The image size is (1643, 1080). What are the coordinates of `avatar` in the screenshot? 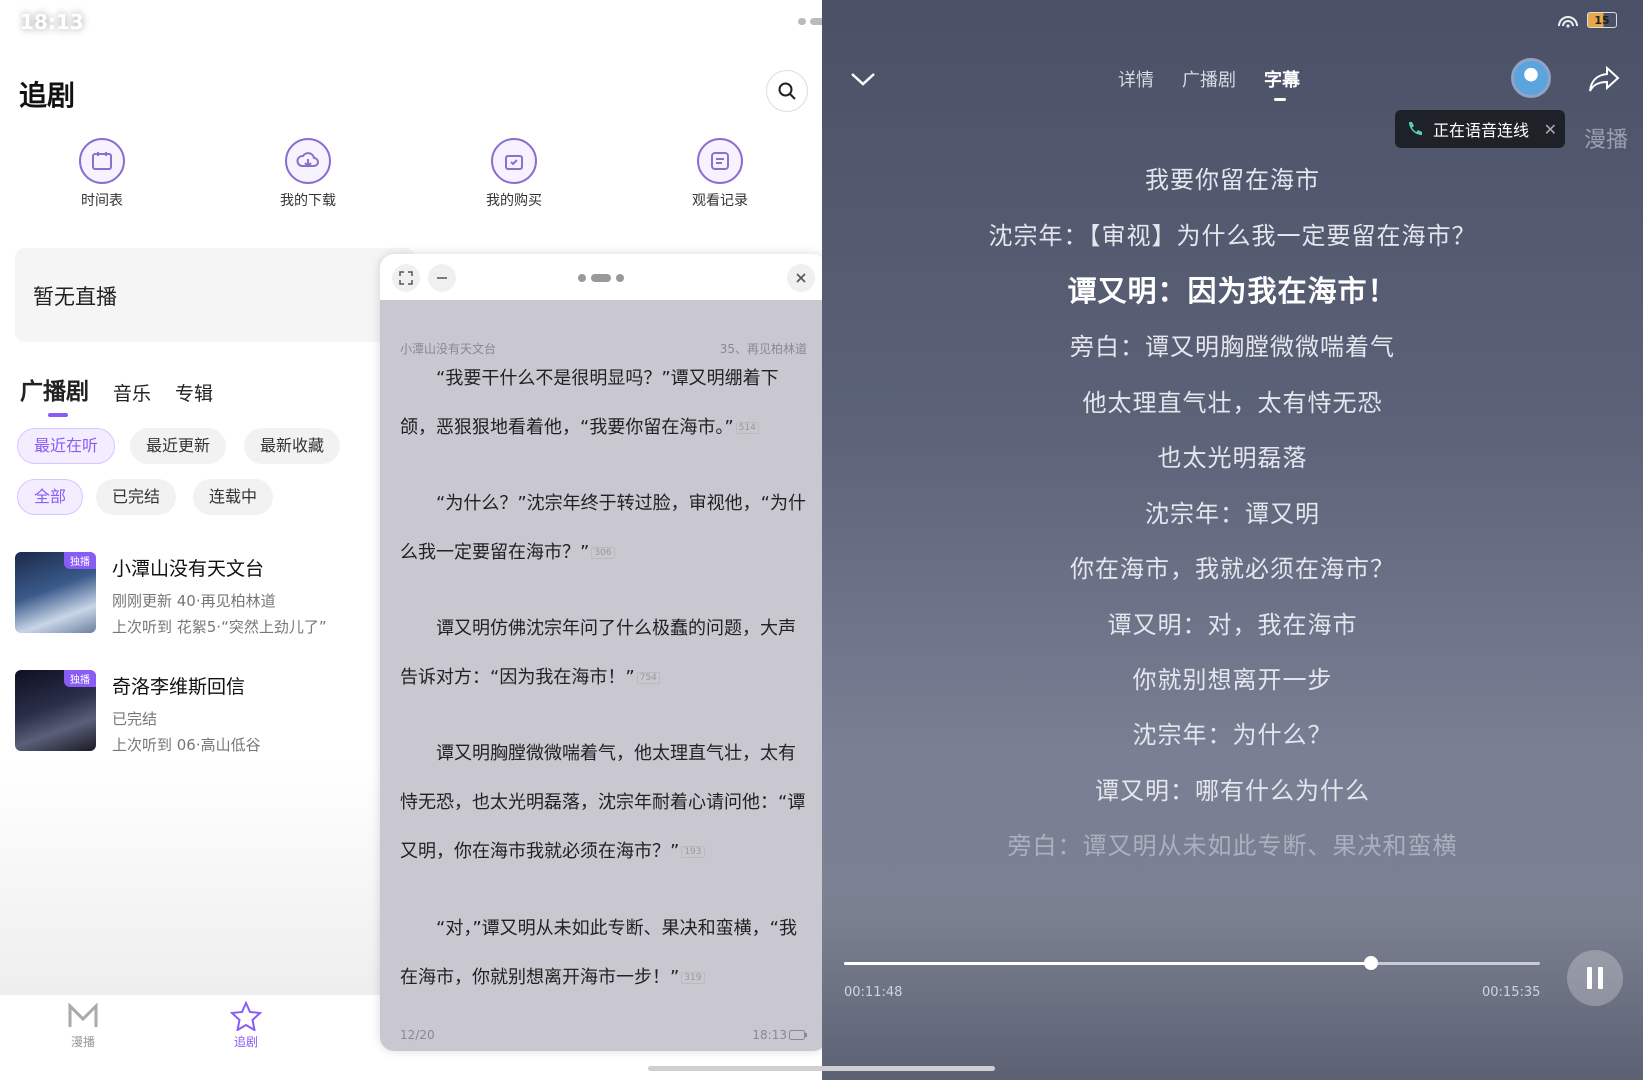 It's located at (1531, 78).